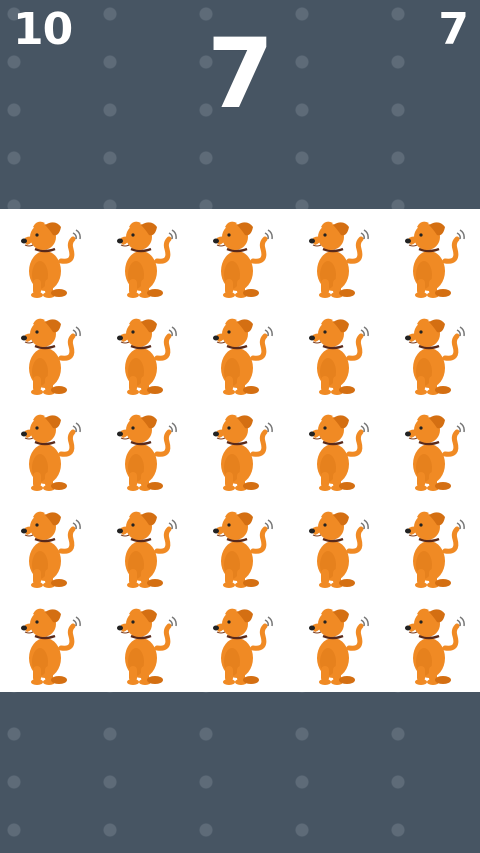 The height and width of the screenshot is (853, 480). What do you see at coordinates (453, 29) in the screenshot?
I see `hud-right-counter: 7` at bounding box center [453, 29].